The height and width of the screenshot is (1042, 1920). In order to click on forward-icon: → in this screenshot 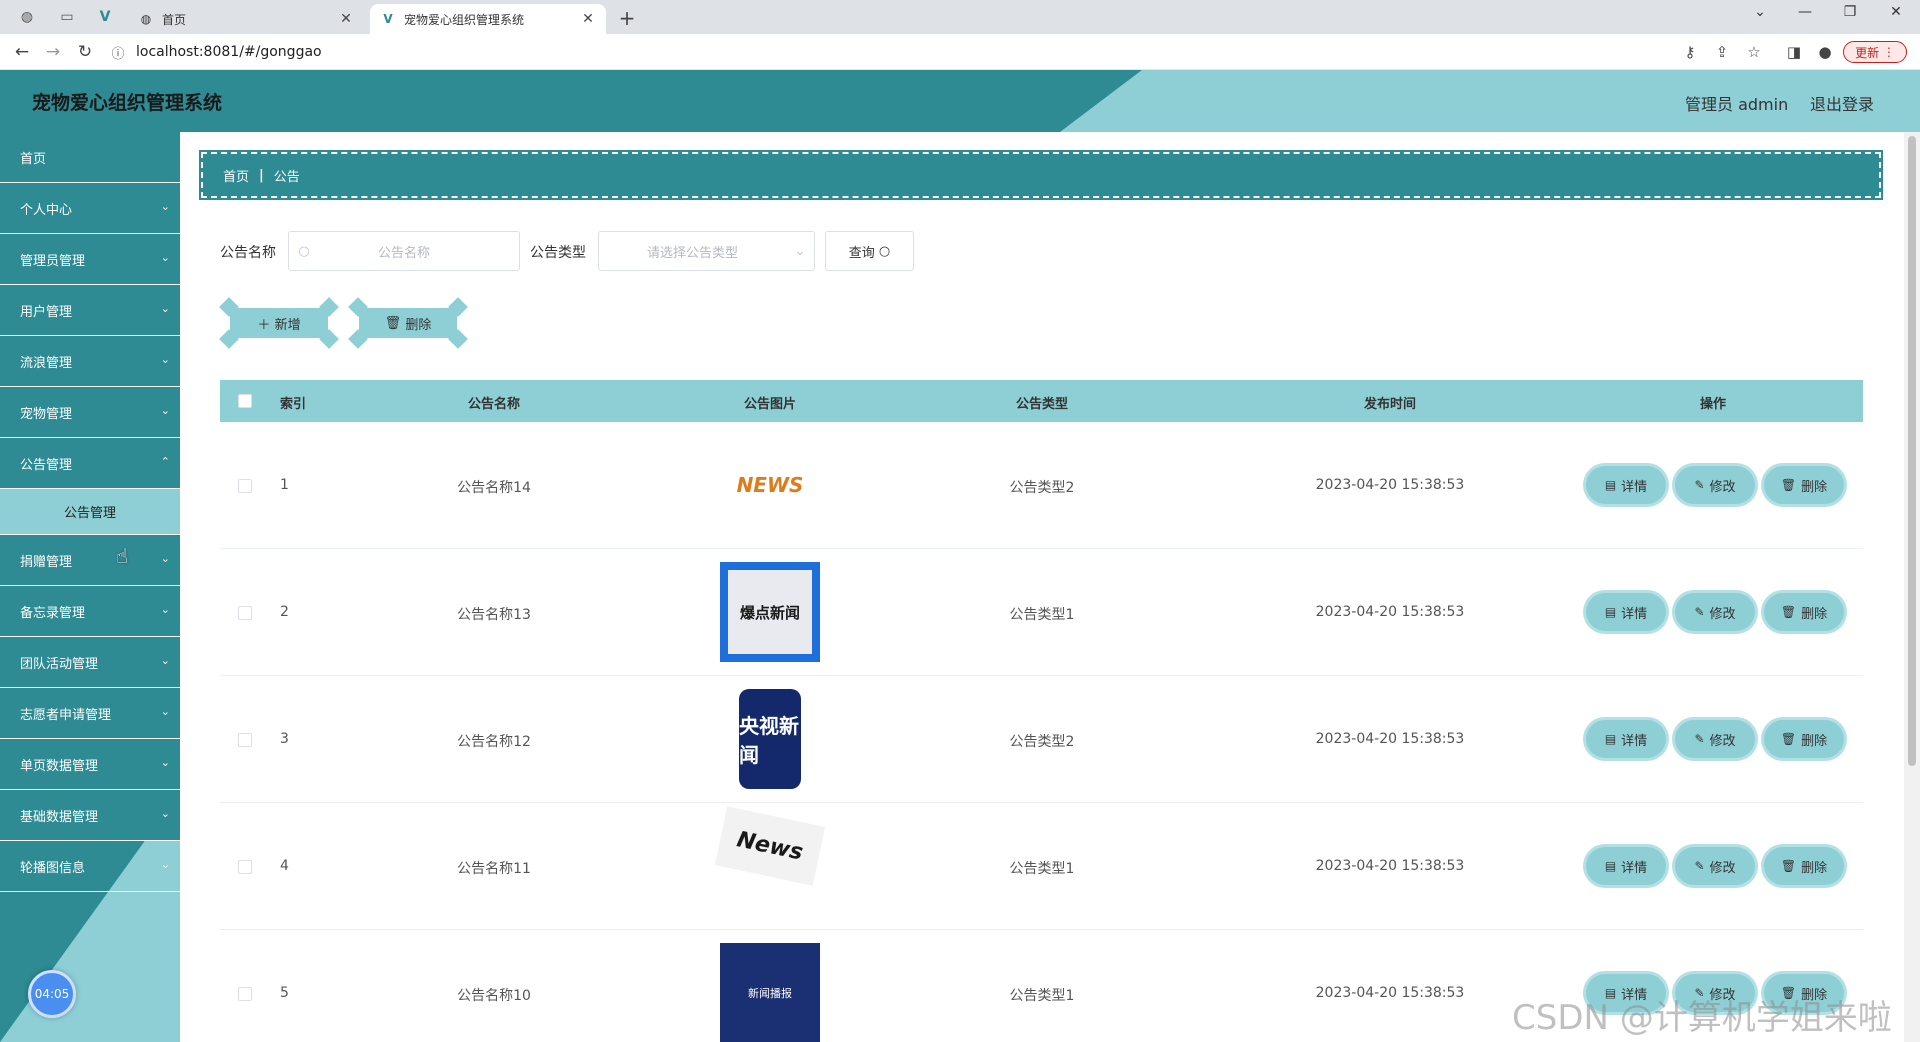, I will do `click(53, 53)`.